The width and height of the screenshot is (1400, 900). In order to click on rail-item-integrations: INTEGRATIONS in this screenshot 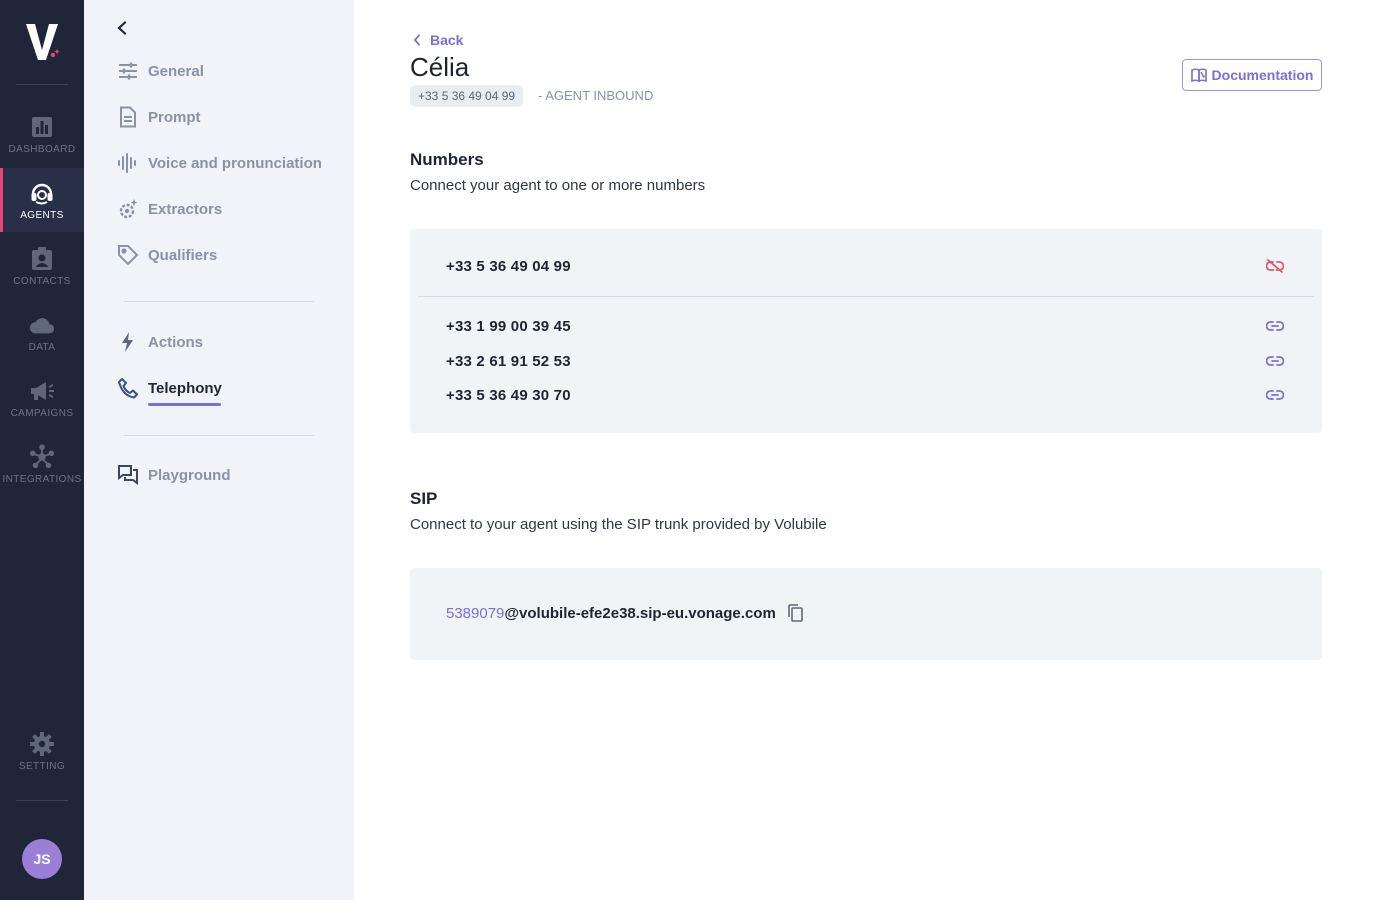, I will do `click(42, 464)`.